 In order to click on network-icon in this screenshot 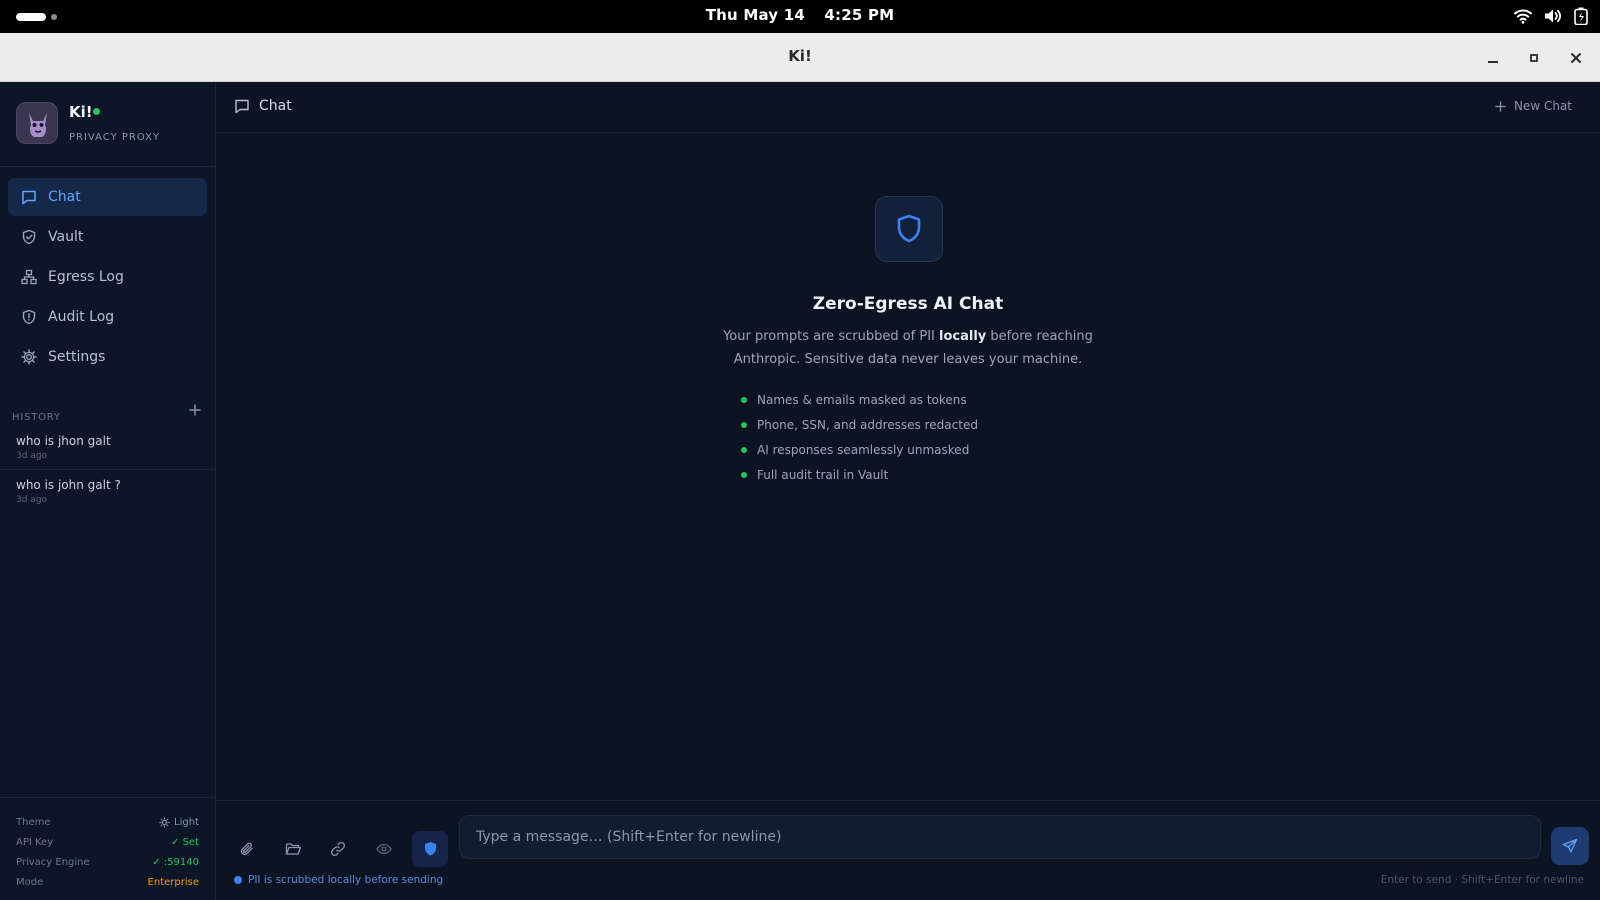, I will do `click(29, 277)`.